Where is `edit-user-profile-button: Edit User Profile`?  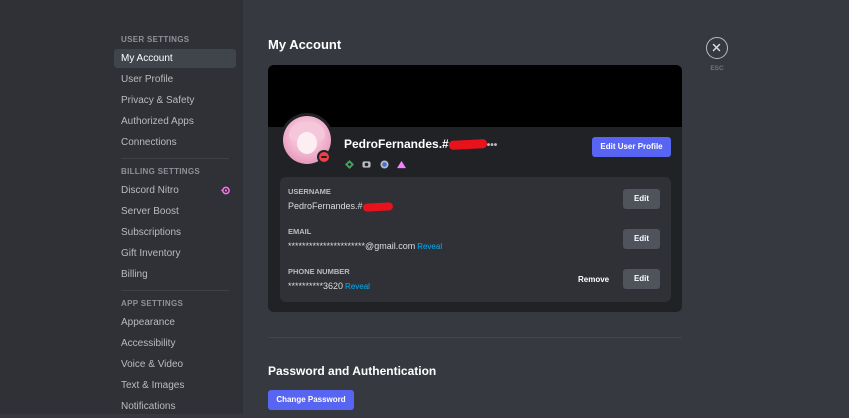
edit-user-profile-button: Edit User Profile is located at coordinates (631, 147).